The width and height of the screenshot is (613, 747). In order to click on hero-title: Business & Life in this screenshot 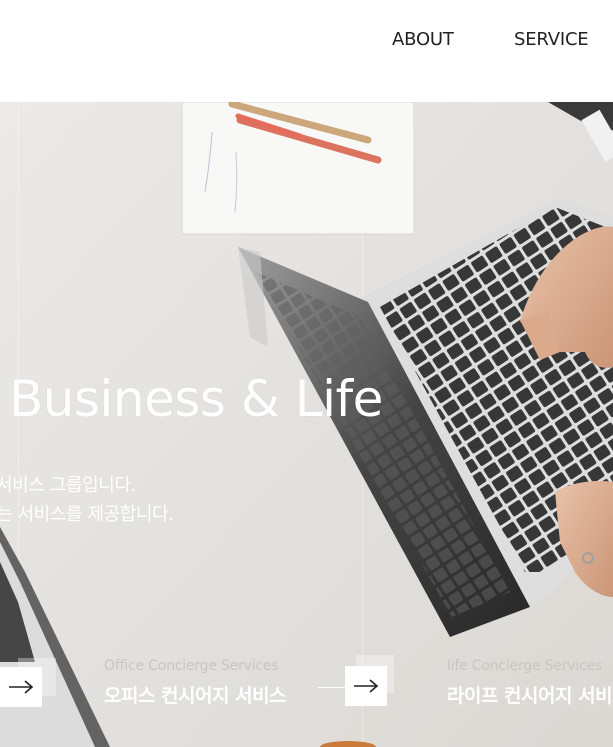, I will do `click(196, 399)`.